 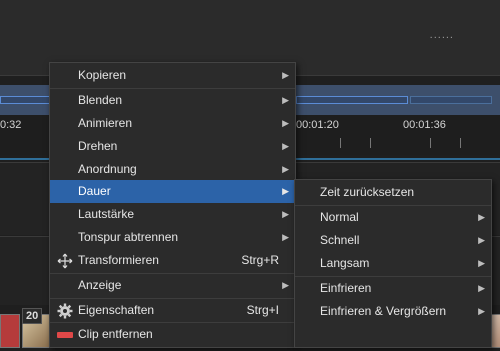 What do you see at coordinates (172, 100) in the screenshot?
I see `menu-item-blenden: Blenden ▶` at bounding box center [172, 100].